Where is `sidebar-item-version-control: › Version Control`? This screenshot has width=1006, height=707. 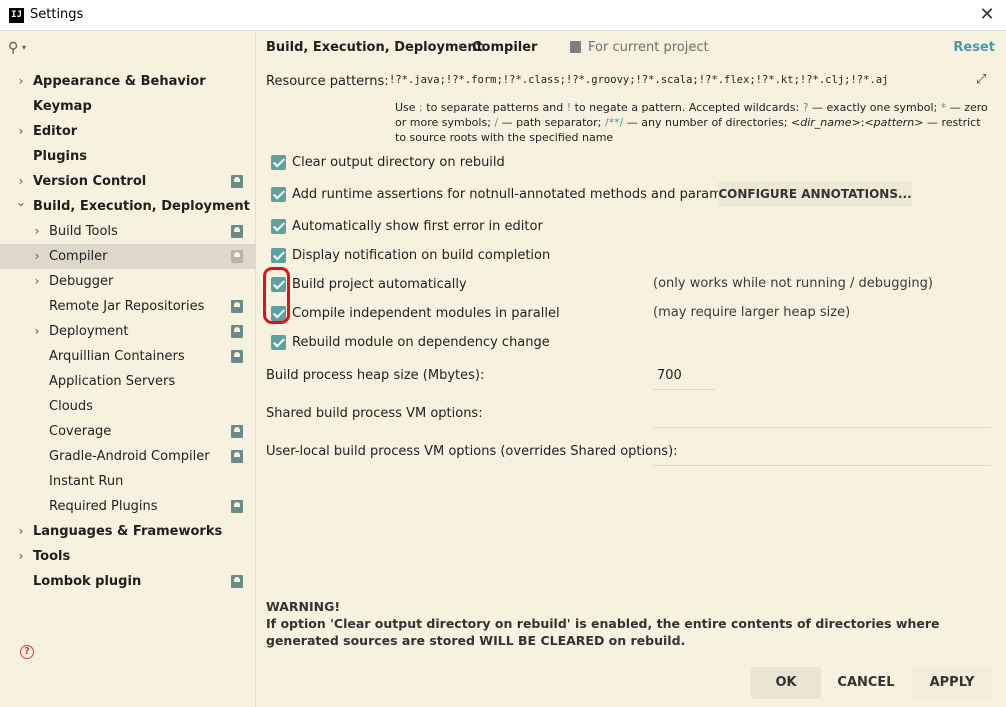
sidebar-item-version-control: › Version Control is located at coordinates (128, 181).